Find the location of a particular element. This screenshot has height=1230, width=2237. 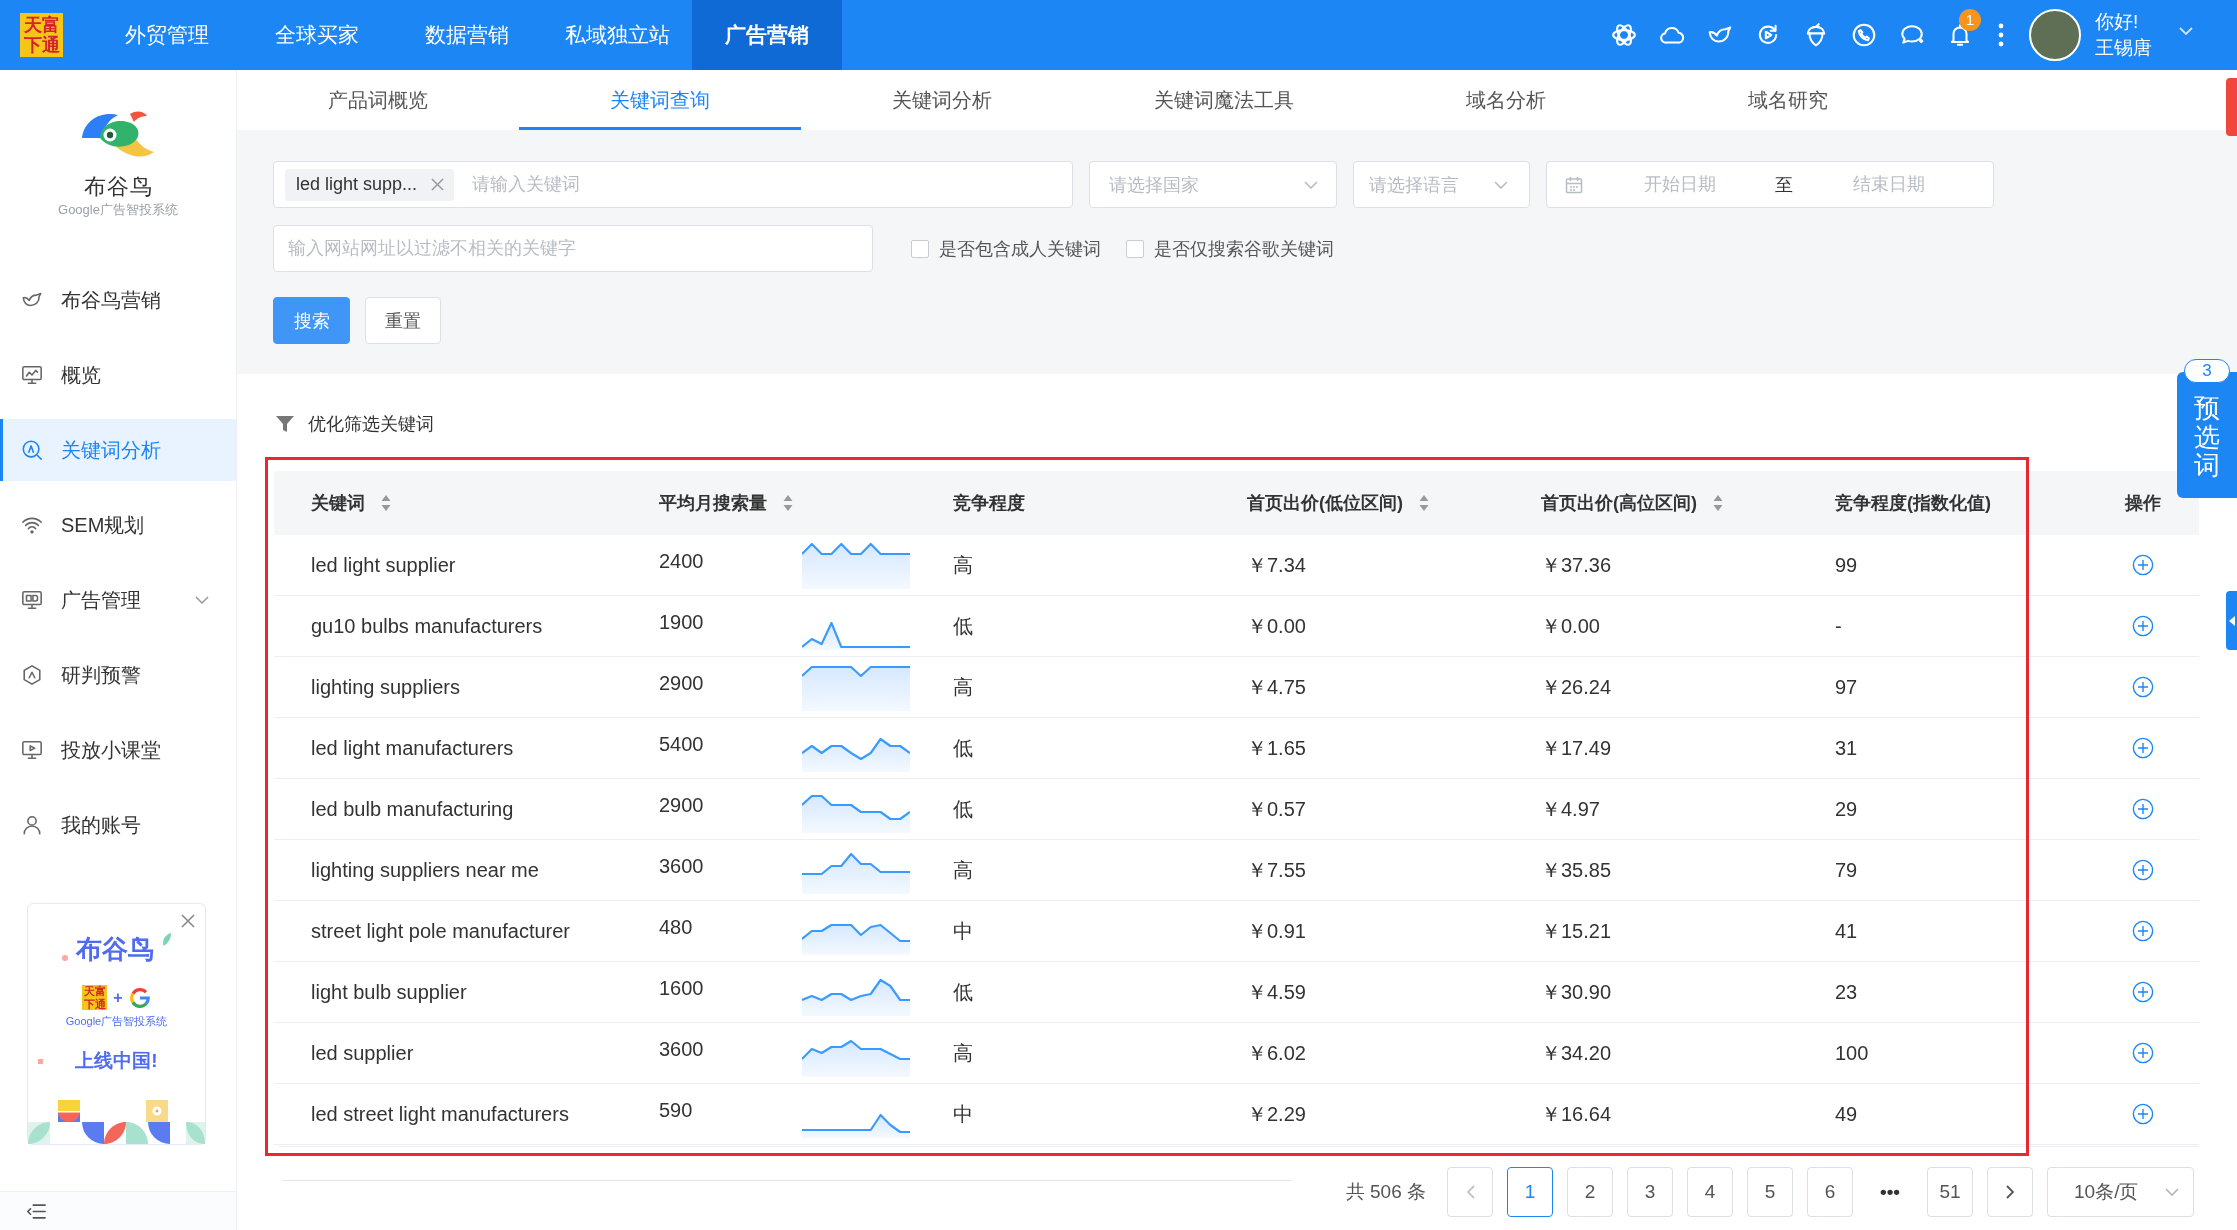

page-button: 3 is located at coordinates (1650, 1192).